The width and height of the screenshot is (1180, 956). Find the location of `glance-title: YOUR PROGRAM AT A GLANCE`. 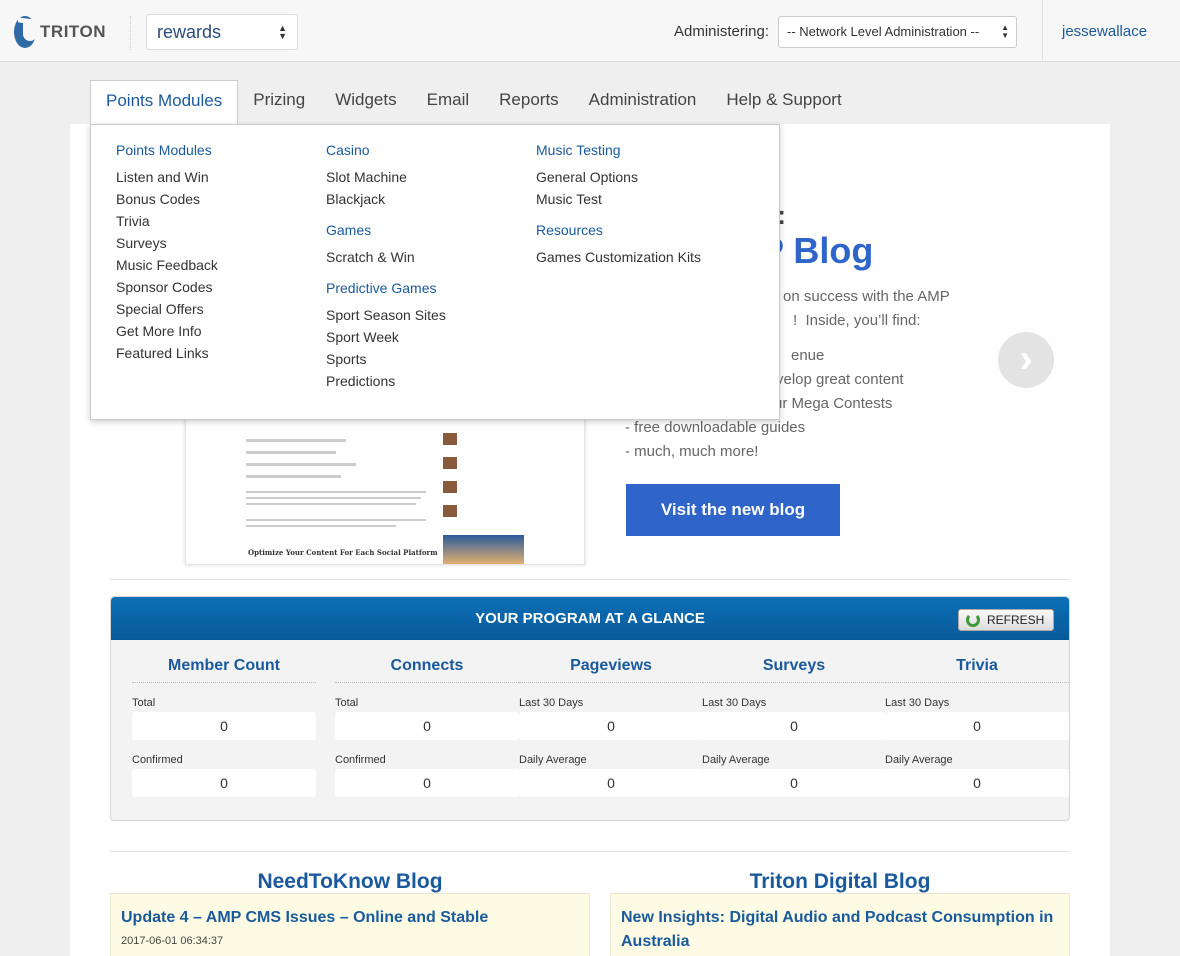

glance-title: YOUR PROGRAM AT A GLANCE is located at coordinates (590, 618).